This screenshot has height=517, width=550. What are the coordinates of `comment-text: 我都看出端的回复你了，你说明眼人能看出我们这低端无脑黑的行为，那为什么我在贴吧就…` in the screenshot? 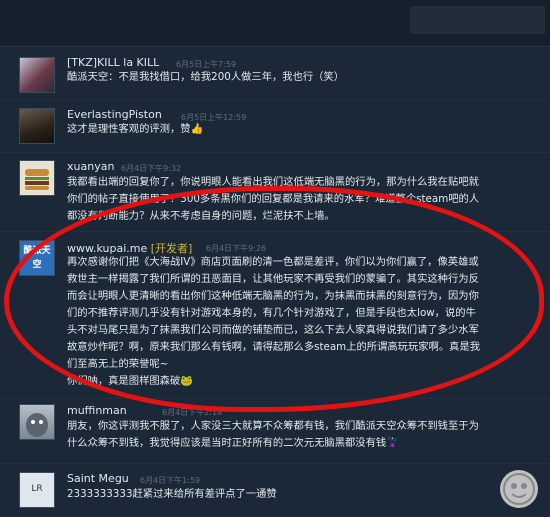 It's located at (273, 199).